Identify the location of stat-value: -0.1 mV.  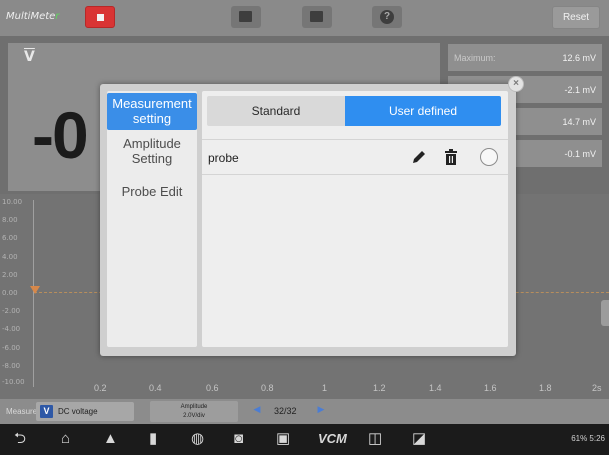
(580, 154).